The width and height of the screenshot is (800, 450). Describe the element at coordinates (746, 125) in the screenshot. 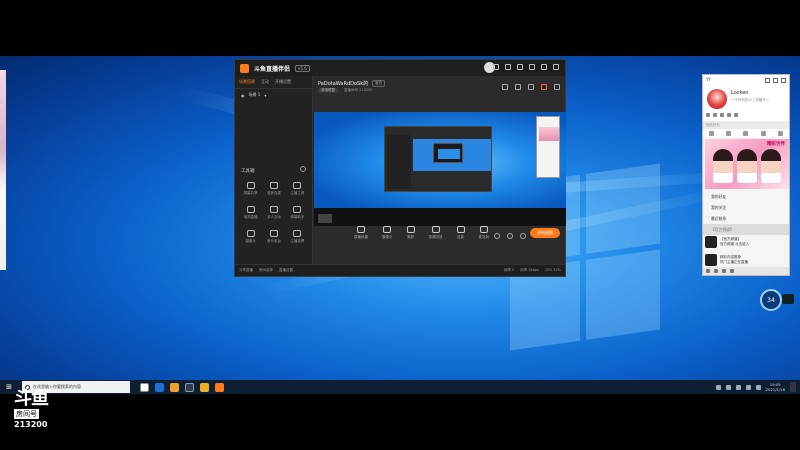

I see `chat-search-input: 搜索好友` at that location.